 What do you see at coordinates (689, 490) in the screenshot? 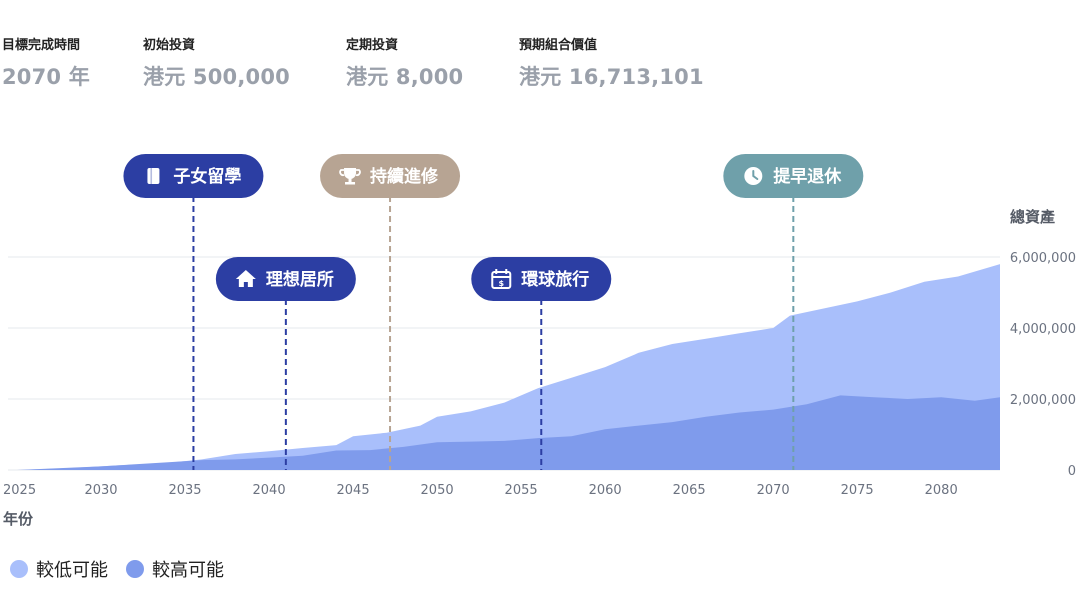
I see `x-tick-label: 2065` at bounding box center [689, 490].